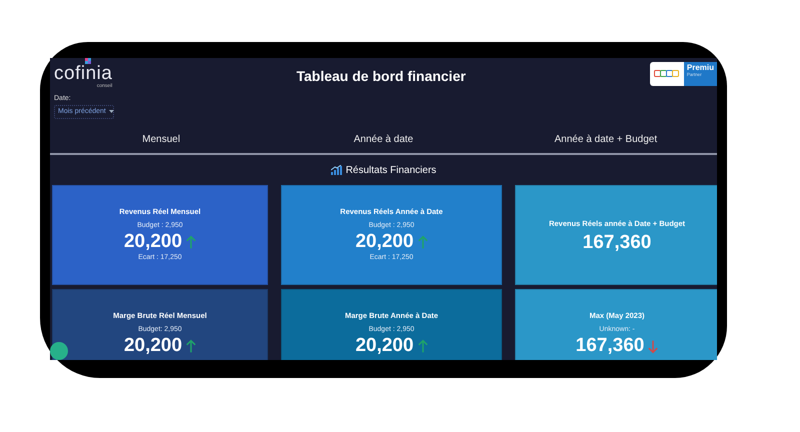  I want to click on partner-logo-icon, so click(667, 74).